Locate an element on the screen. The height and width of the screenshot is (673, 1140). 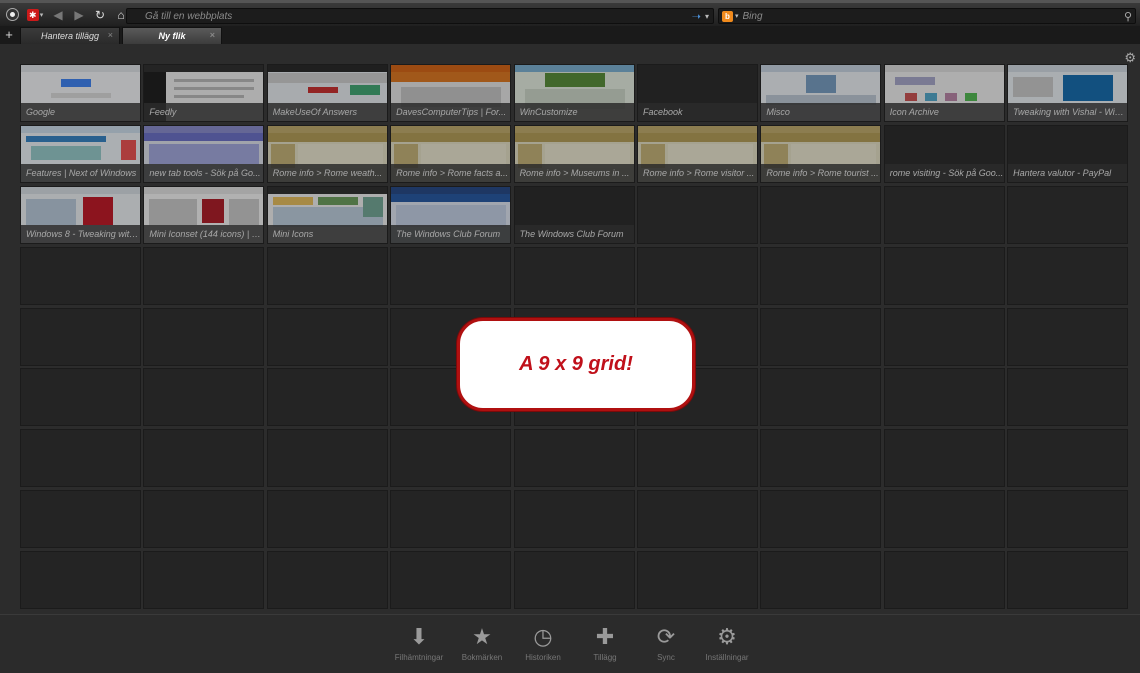
new-tab-button: + is located at coordinates (9, 35).